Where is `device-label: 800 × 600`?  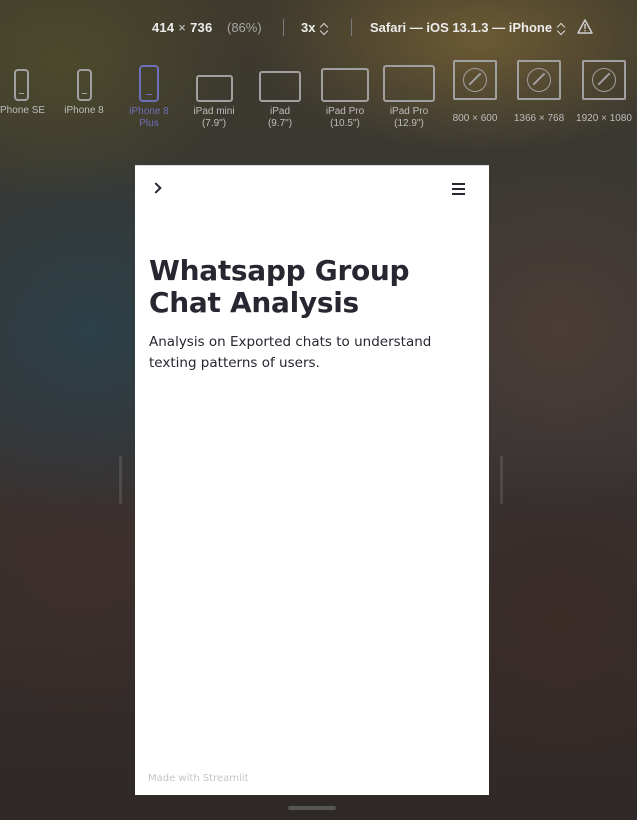
device-label: 800 × 600 is located at coordinates (475, 118).